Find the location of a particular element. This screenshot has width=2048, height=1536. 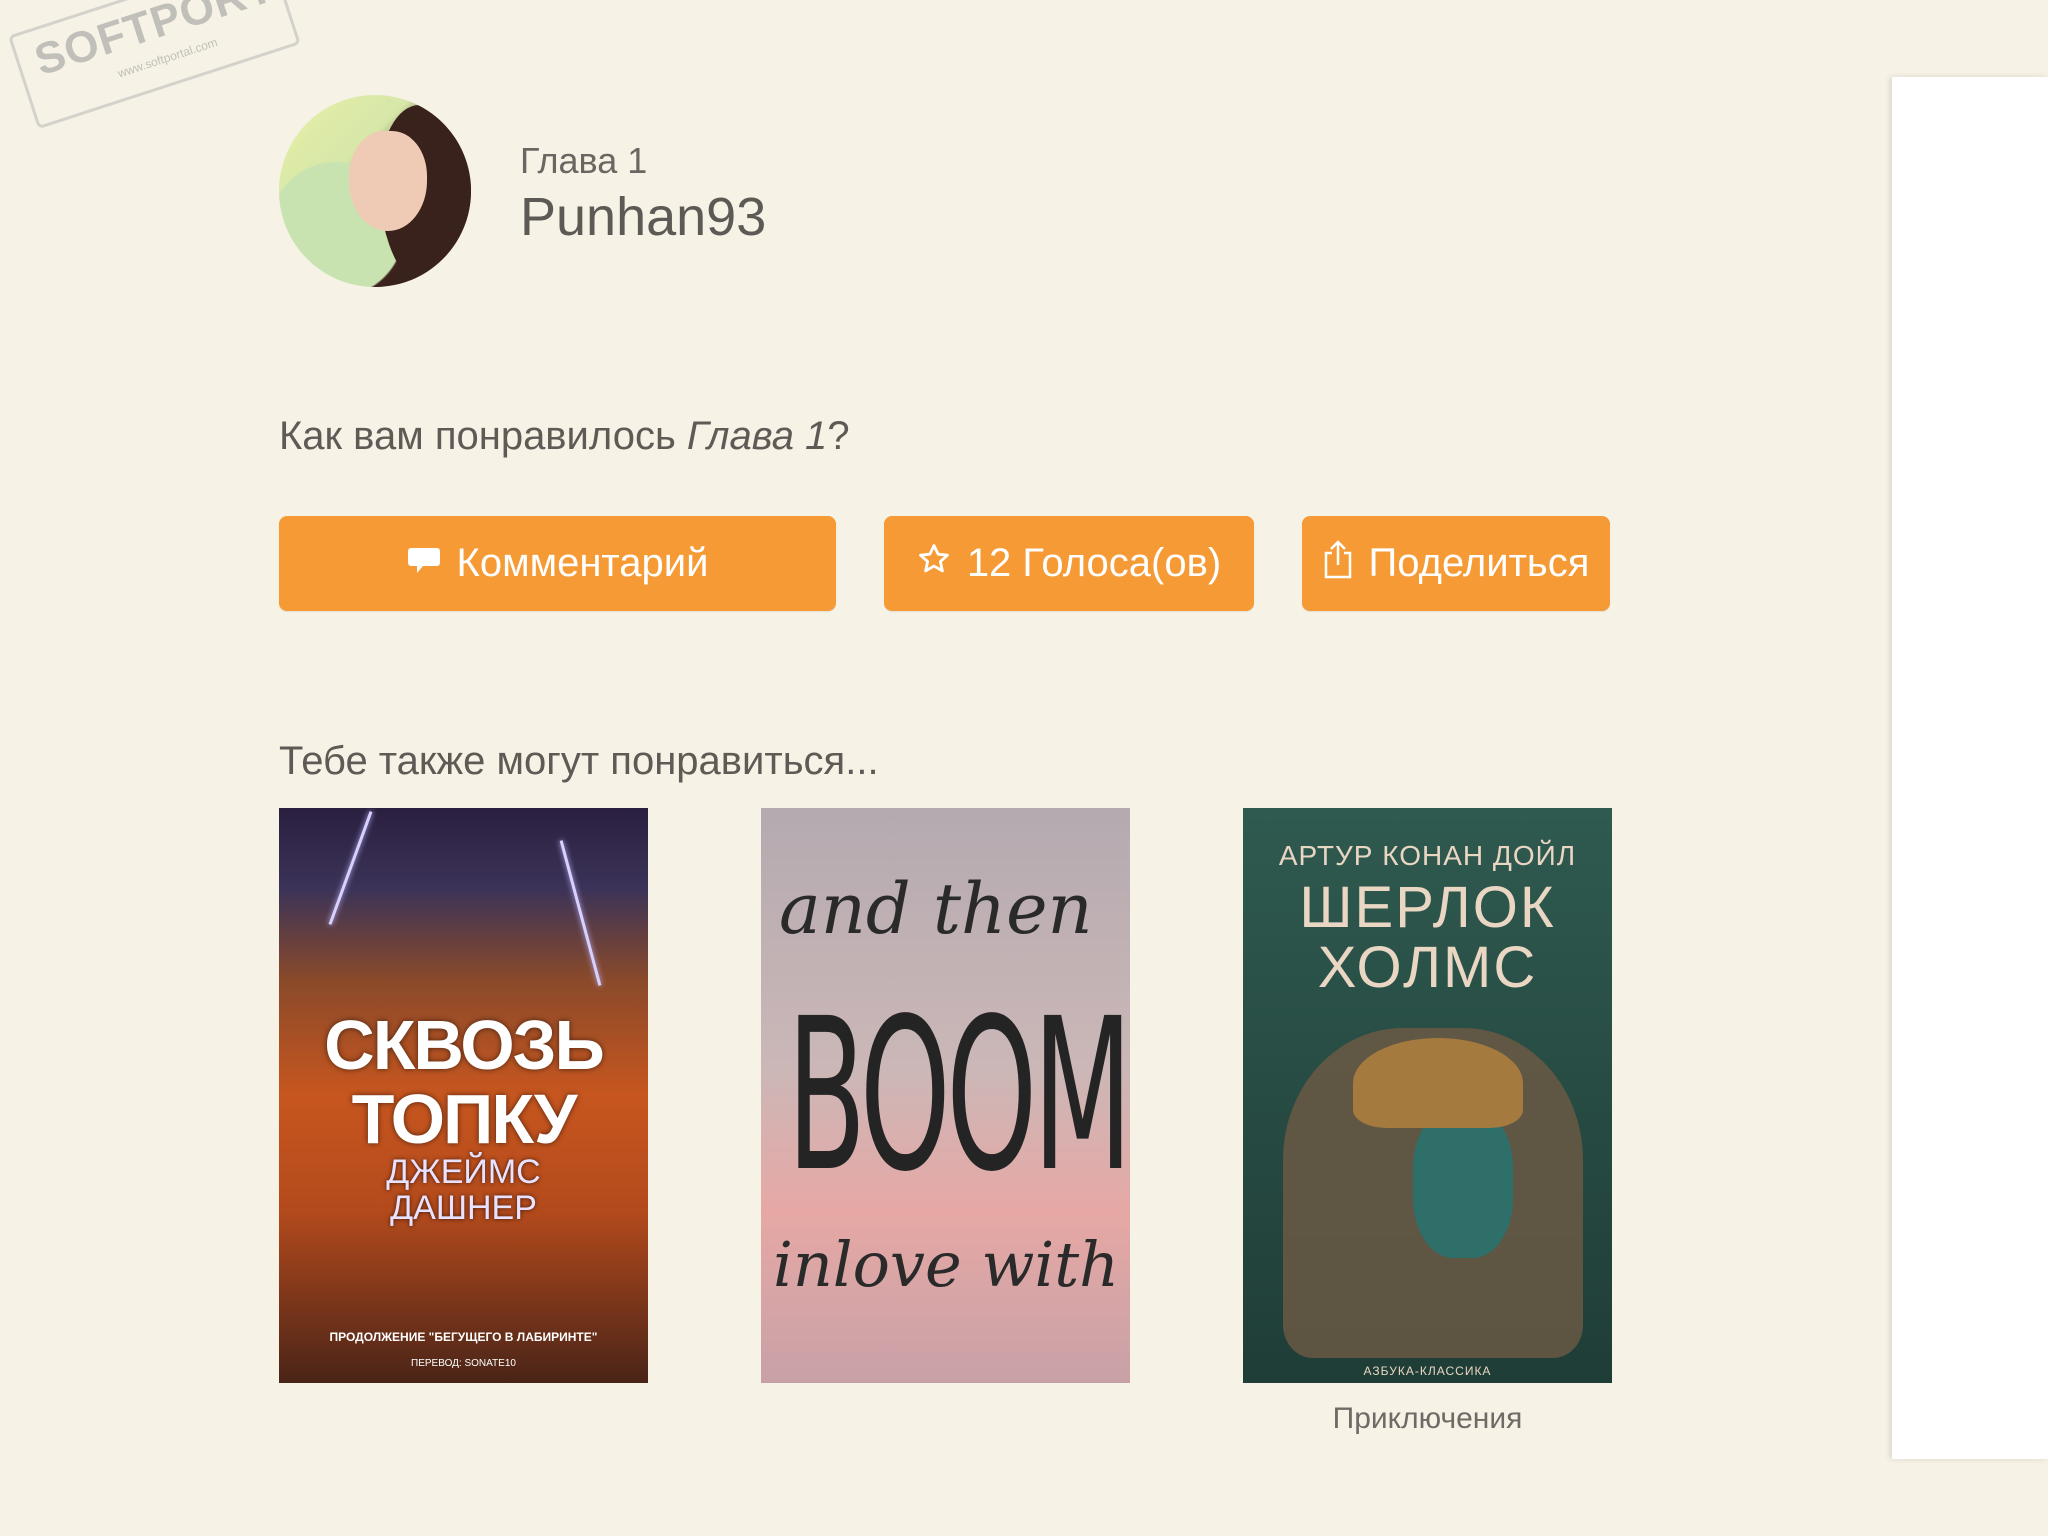

cover-author: ДЖЕЙМС ДАШНЕР is located at coordinates (463, 1190).